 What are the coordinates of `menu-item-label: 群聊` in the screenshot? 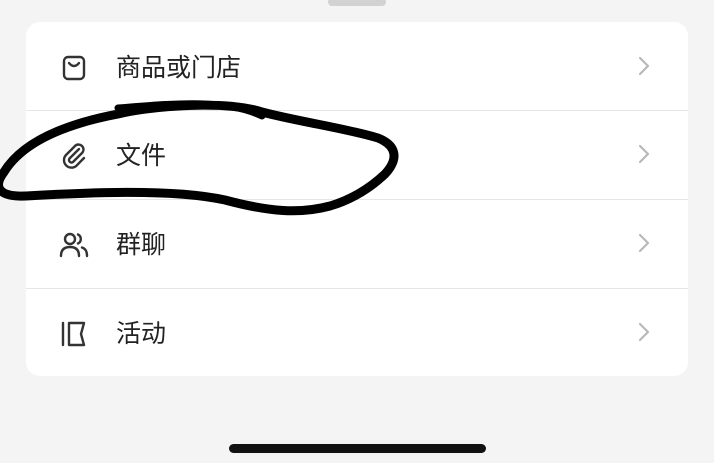 It's located at (141, 244).